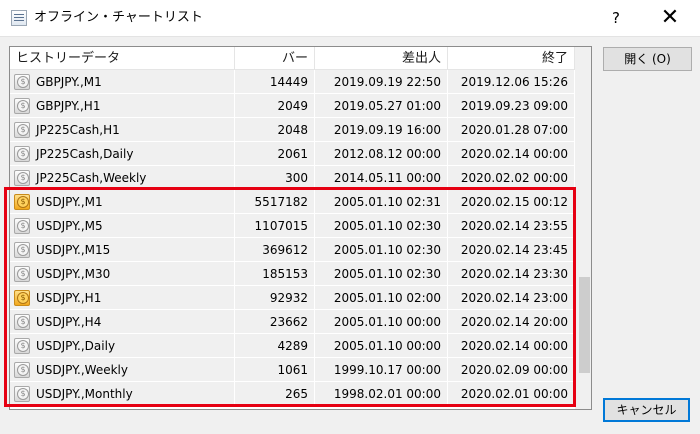  Describe the element at coordinates (275, 346) in the screenshot. I see `row-bars: 4289` at that location.